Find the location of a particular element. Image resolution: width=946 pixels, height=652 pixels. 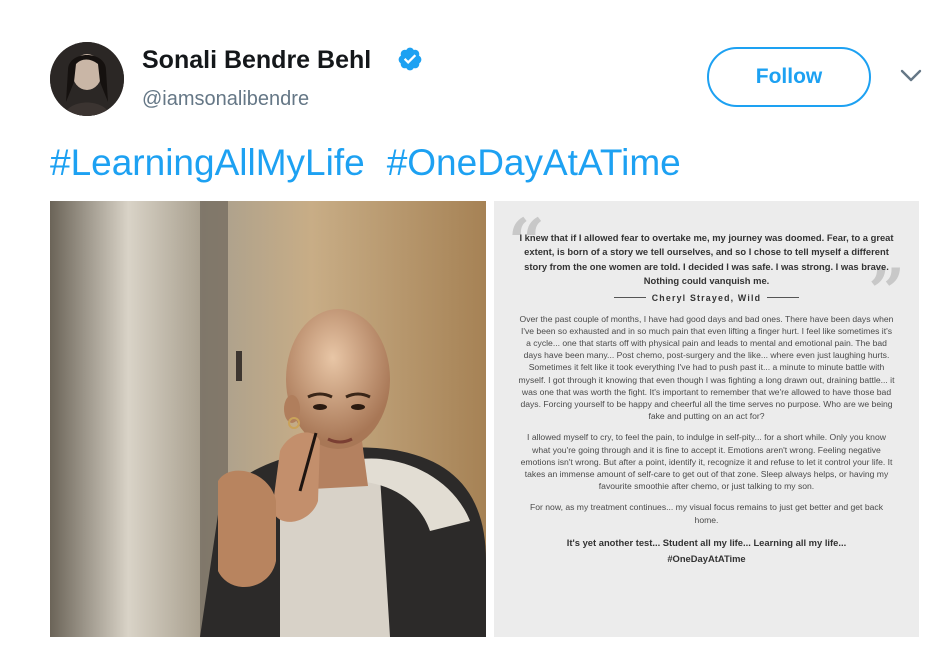

note-attribution: Cheryl Strayed, Wild is located at coordinates (706, 298).